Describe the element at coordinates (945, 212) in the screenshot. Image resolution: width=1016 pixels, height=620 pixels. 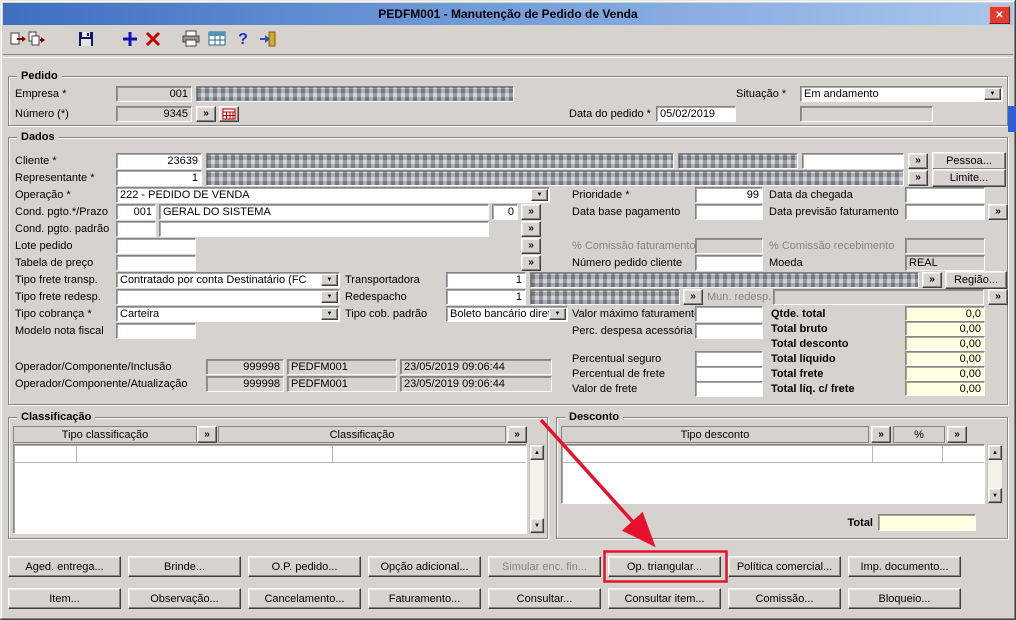
I see `data-previsao-field` at that location.